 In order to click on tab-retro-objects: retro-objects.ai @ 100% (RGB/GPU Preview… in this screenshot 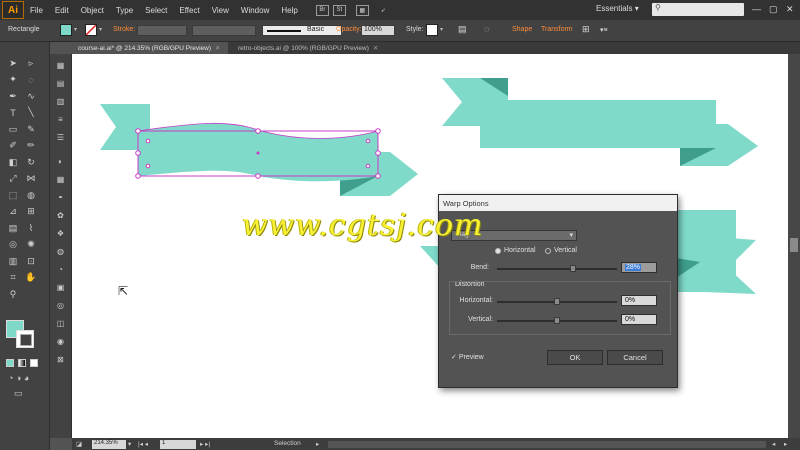, I will do `click(311, 48)`.